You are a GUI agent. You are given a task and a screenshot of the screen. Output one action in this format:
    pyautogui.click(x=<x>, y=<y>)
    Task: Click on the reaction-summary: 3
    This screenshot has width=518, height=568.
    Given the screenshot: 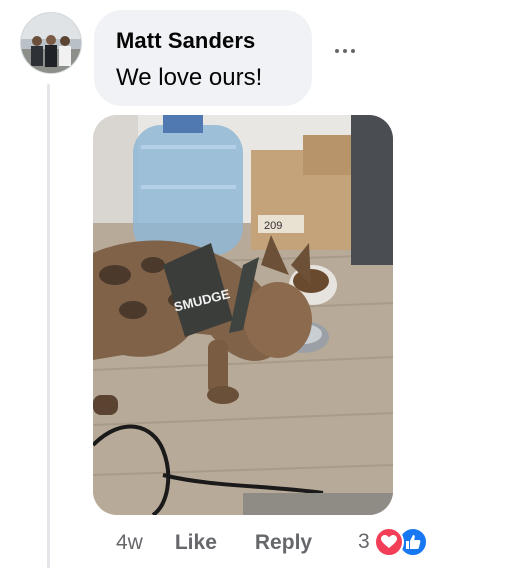 What is the action you would take?
    pyautogui.click(x=393, y=542)
    